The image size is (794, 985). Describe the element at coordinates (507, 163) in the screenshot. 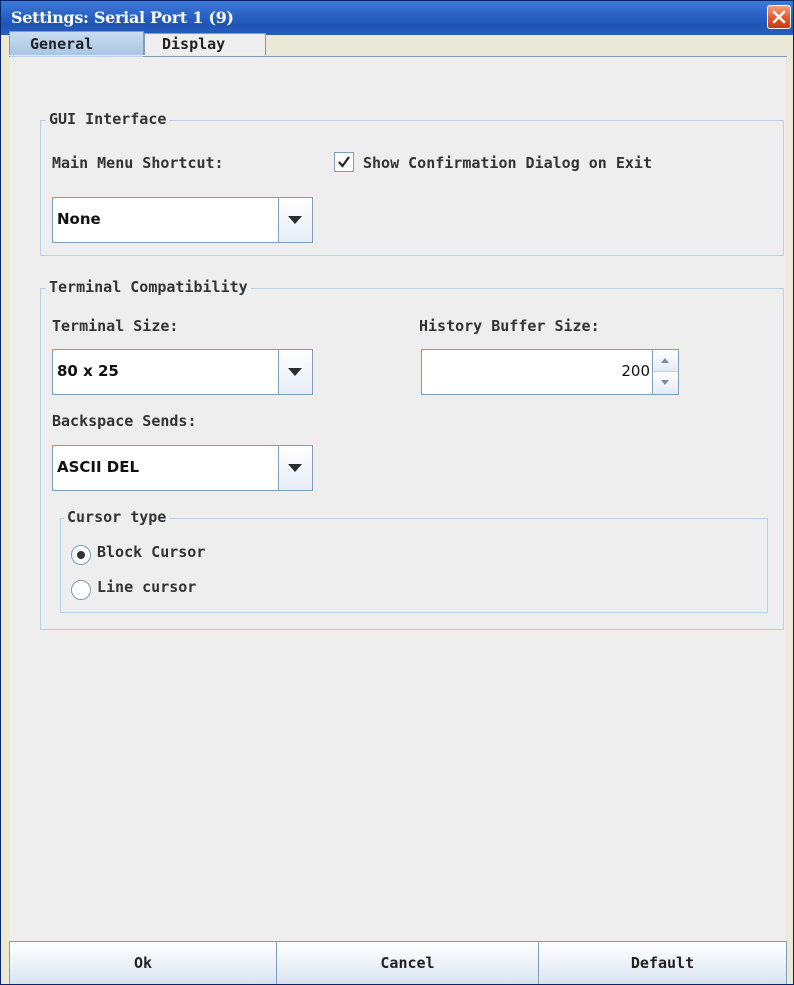

I see `show-confirmation-label: Show Confirmation Dialog on Exit` at that location.